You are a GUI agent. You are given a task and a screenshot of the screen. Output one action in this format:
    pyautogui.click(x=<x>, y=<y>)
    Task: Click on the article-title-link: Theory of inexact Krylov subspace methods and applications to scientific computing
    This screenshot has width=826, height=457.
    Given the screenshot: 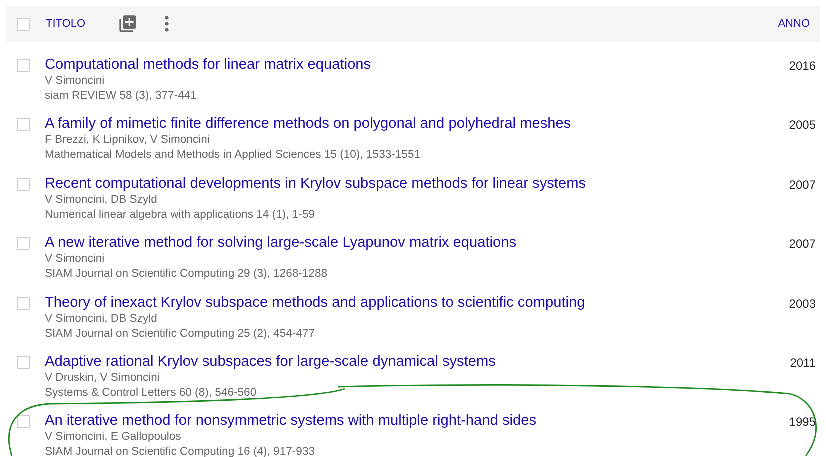 What is the action you would take?
    pyautogui.click(x=417, y=303)
    